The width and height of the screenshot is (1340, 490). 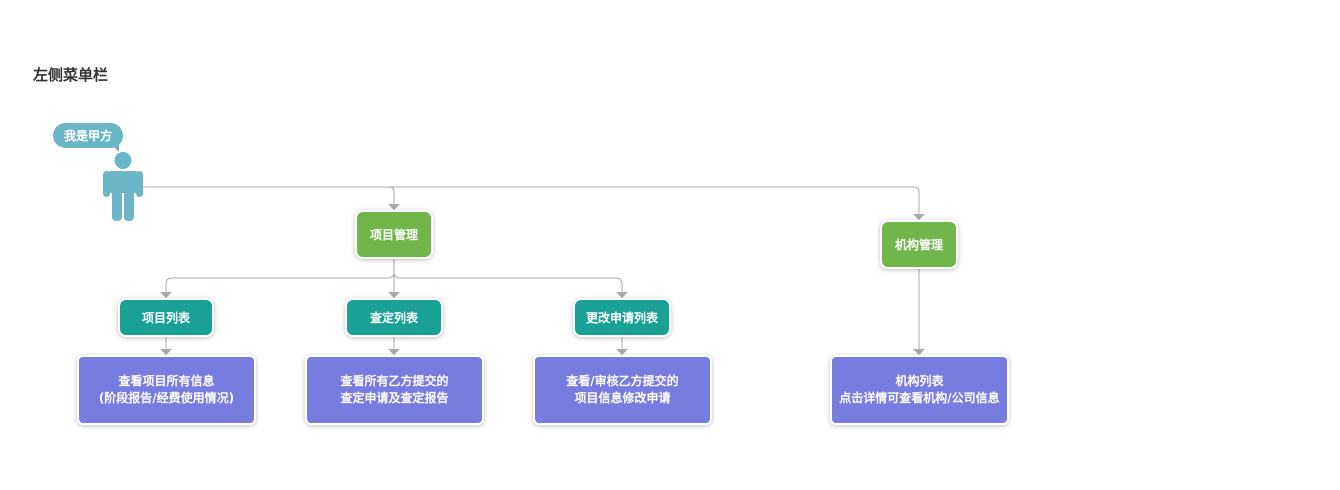 What do you see at coordinates (622, 381) in the screenshot?
I see `desc-line-1: 查看/审核乙方提交的` at bounding box center [622, 381].